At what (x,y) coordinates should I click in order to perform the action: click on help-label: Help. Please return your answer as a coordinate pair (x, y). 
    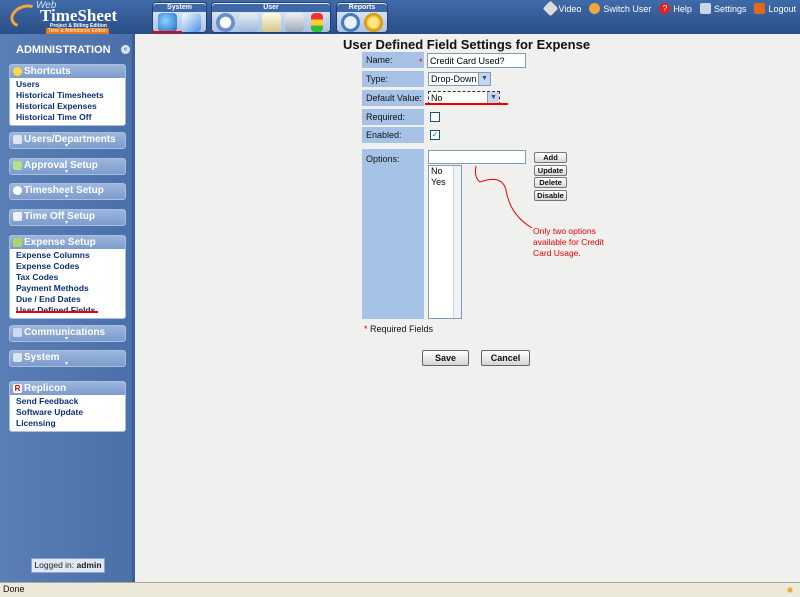
    Looking at the image, I should click on (682, 8).